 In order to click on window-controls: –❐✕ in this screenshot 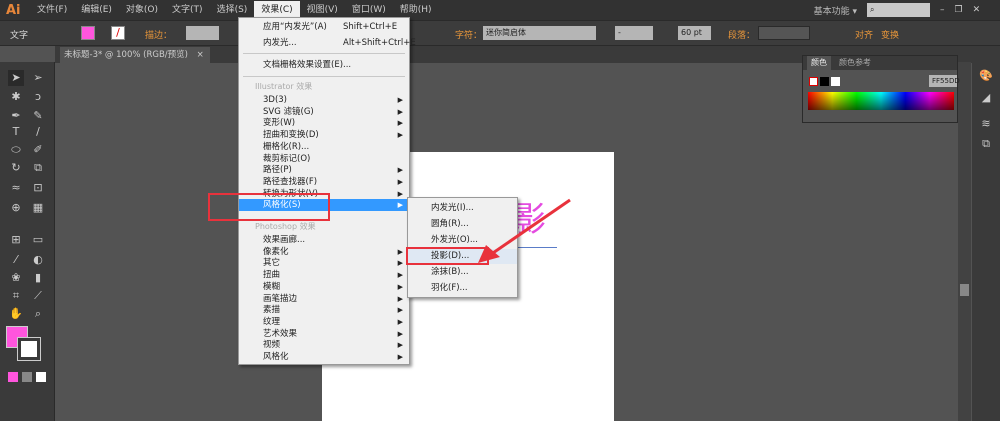, I will do `click(970, 10)`.